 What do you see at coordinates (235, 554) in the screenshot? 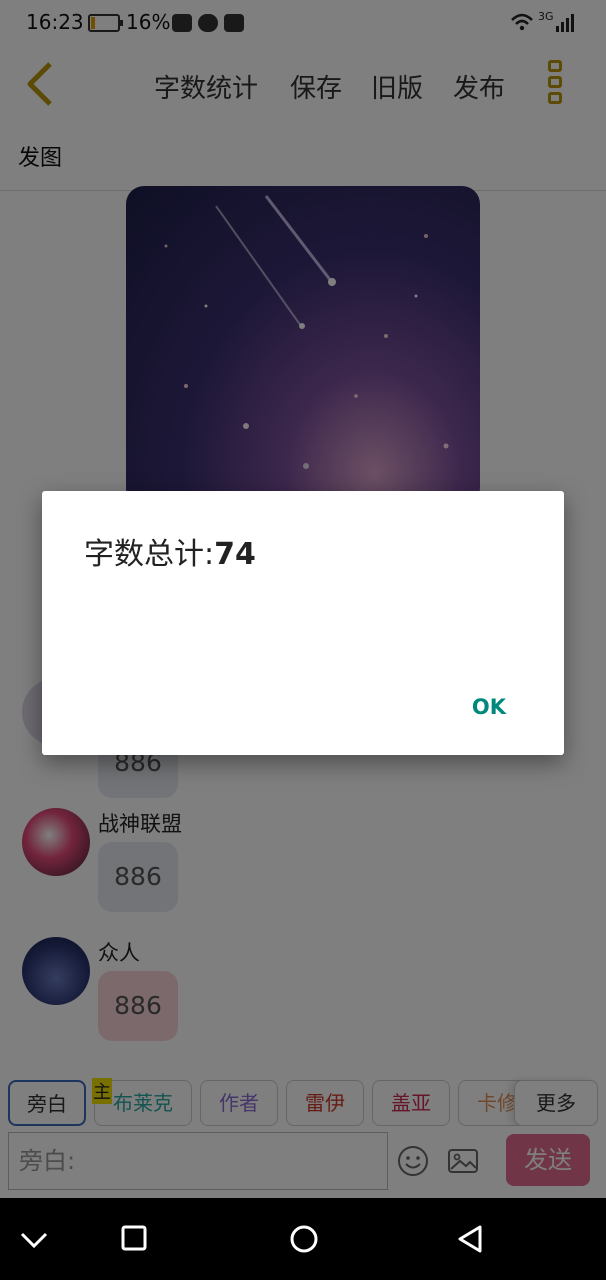
I see `word-count-value: 74` at bounding box center [235, 554].